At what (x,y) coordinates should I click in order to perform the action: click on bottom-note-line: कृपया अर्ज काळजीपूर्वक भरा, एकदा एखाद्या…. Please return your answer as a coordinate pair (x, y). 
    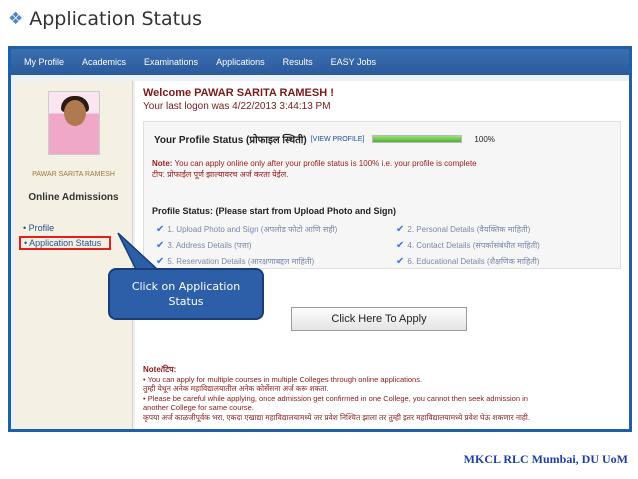
    Looking at the image, I should click on (336, 417).